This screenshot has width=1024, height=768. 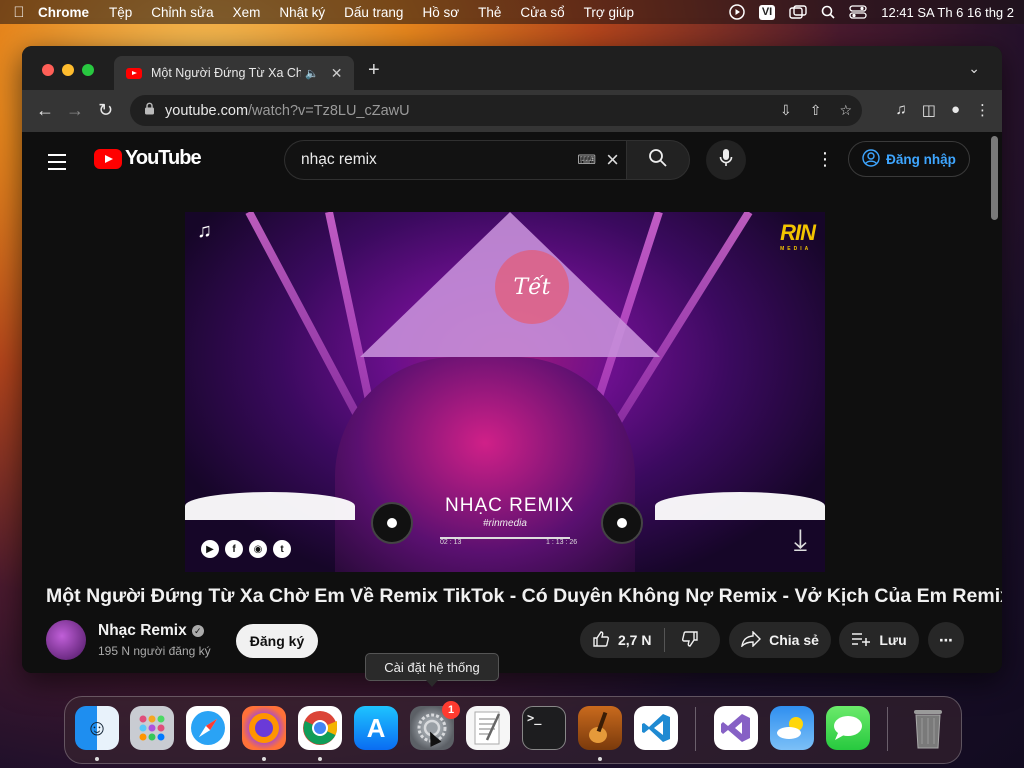 I want to click on close-tab-icon: ✕, so click(x=337, y=73).